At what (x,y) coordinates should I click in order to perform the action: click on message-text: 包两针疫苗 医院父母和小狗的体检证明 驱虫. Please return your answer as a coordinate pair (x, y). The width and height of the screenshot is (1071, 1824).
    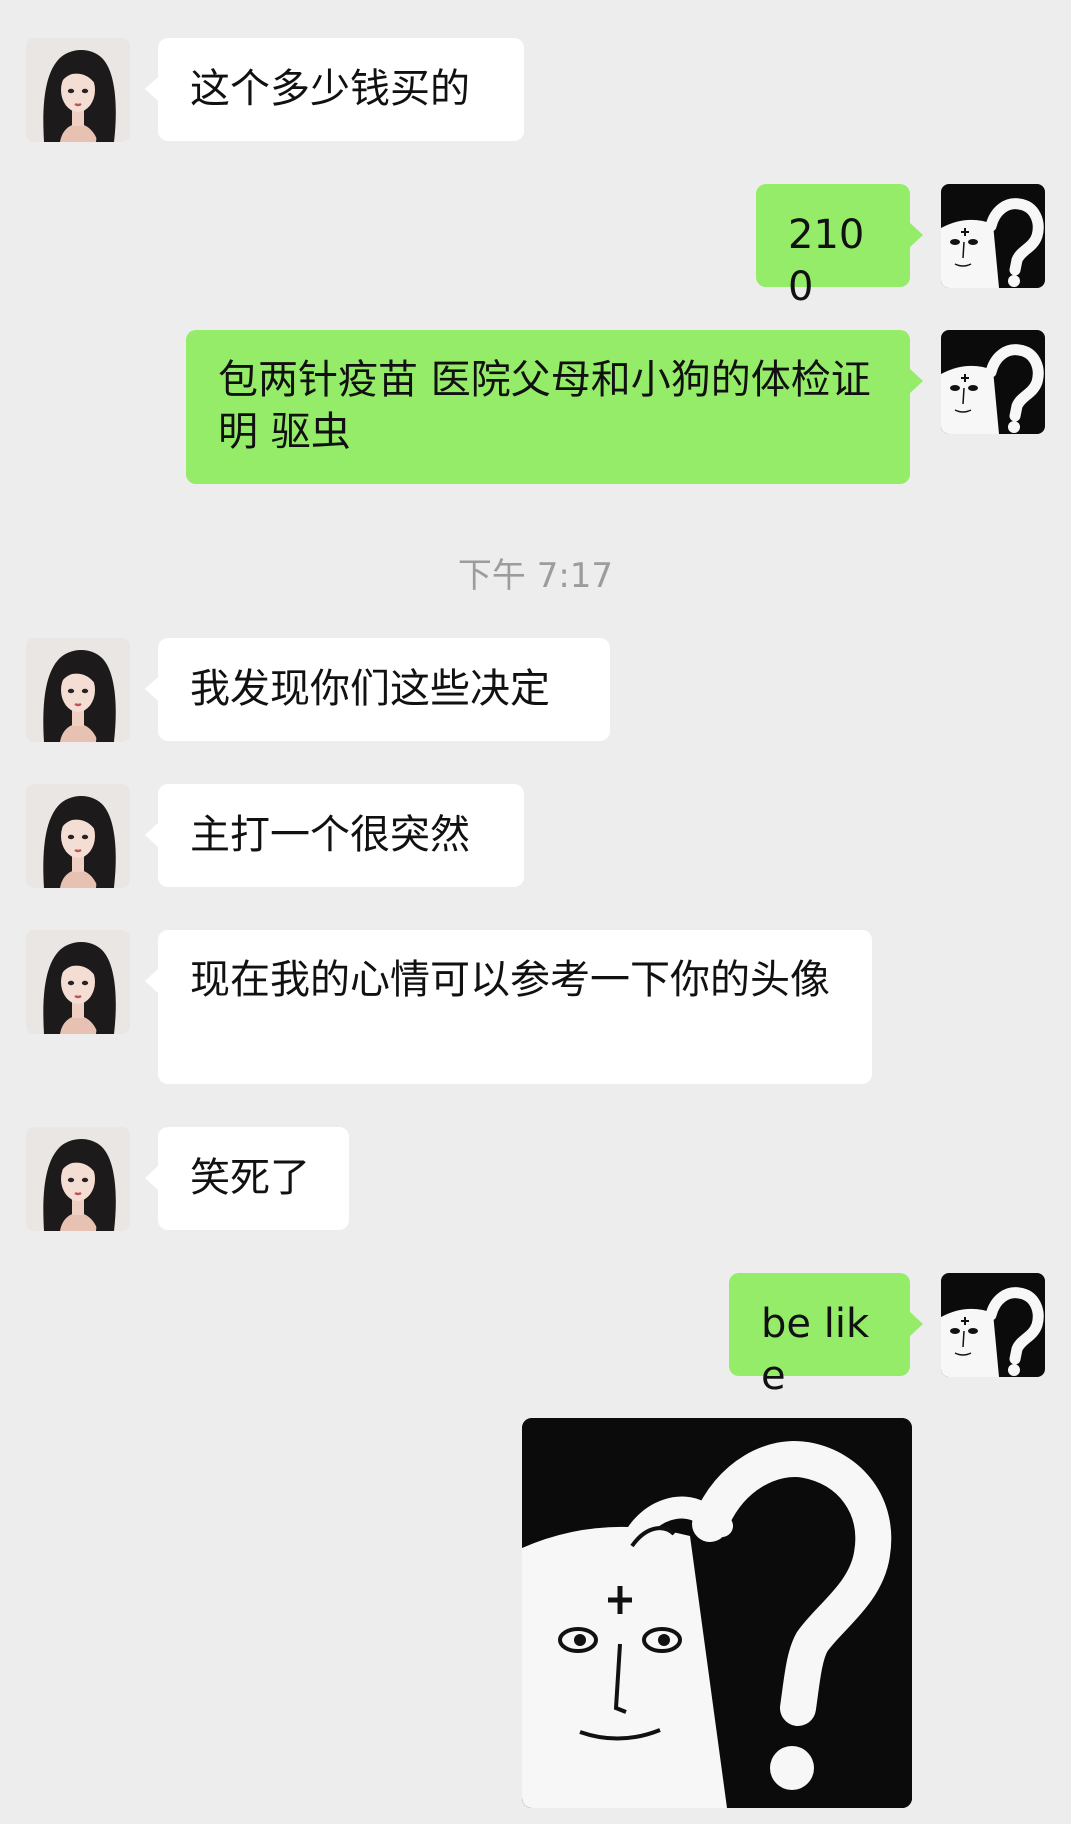
    Looking at the image, I should click on (544, 406).